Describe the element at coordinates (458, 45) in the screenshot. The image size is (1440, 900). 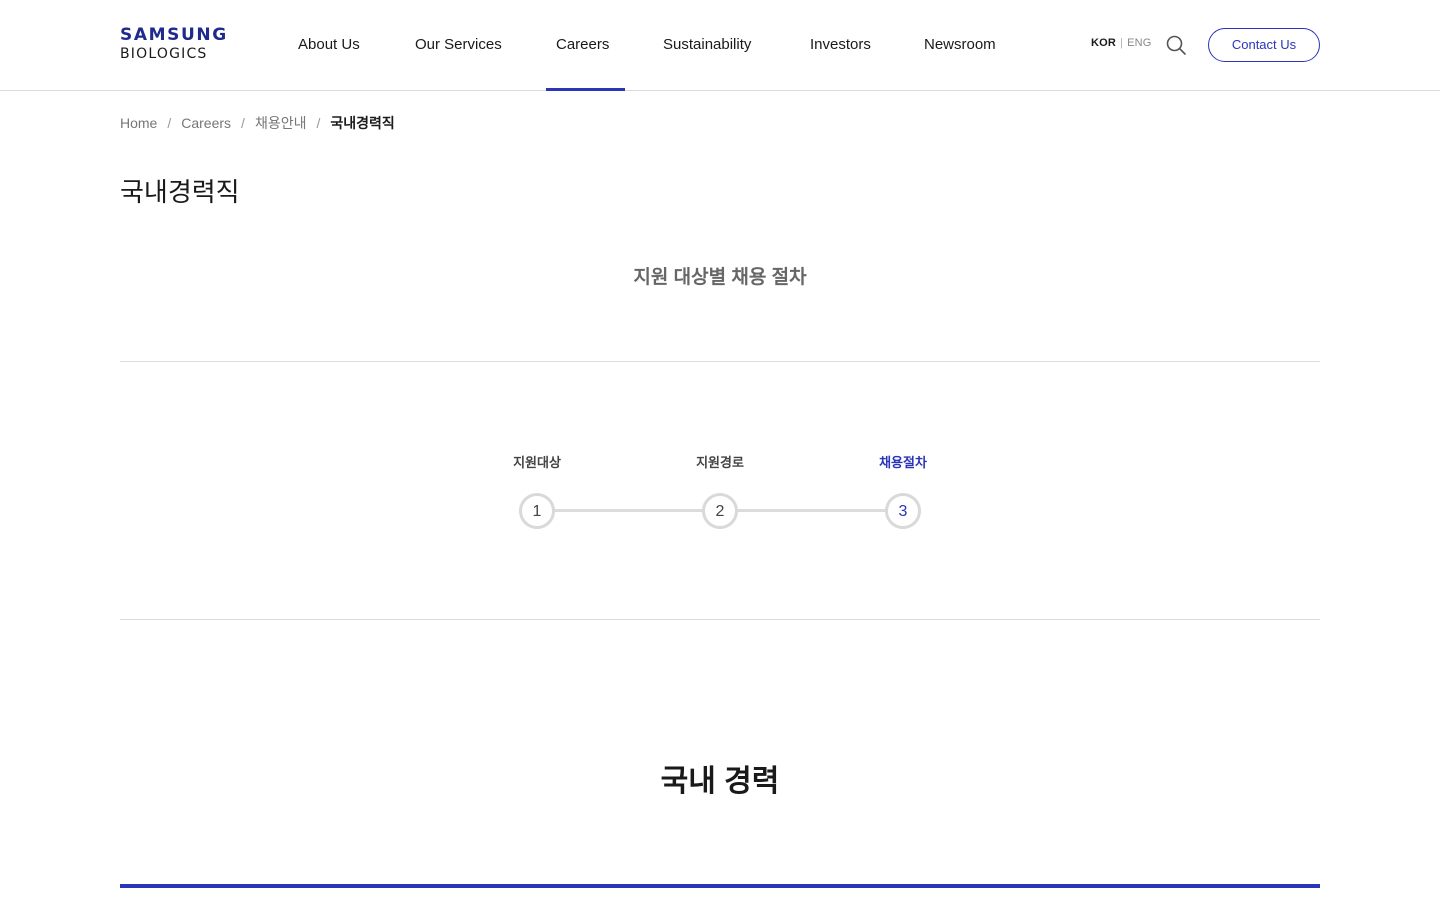
I see `nav-our-services: Our Services` at that location.